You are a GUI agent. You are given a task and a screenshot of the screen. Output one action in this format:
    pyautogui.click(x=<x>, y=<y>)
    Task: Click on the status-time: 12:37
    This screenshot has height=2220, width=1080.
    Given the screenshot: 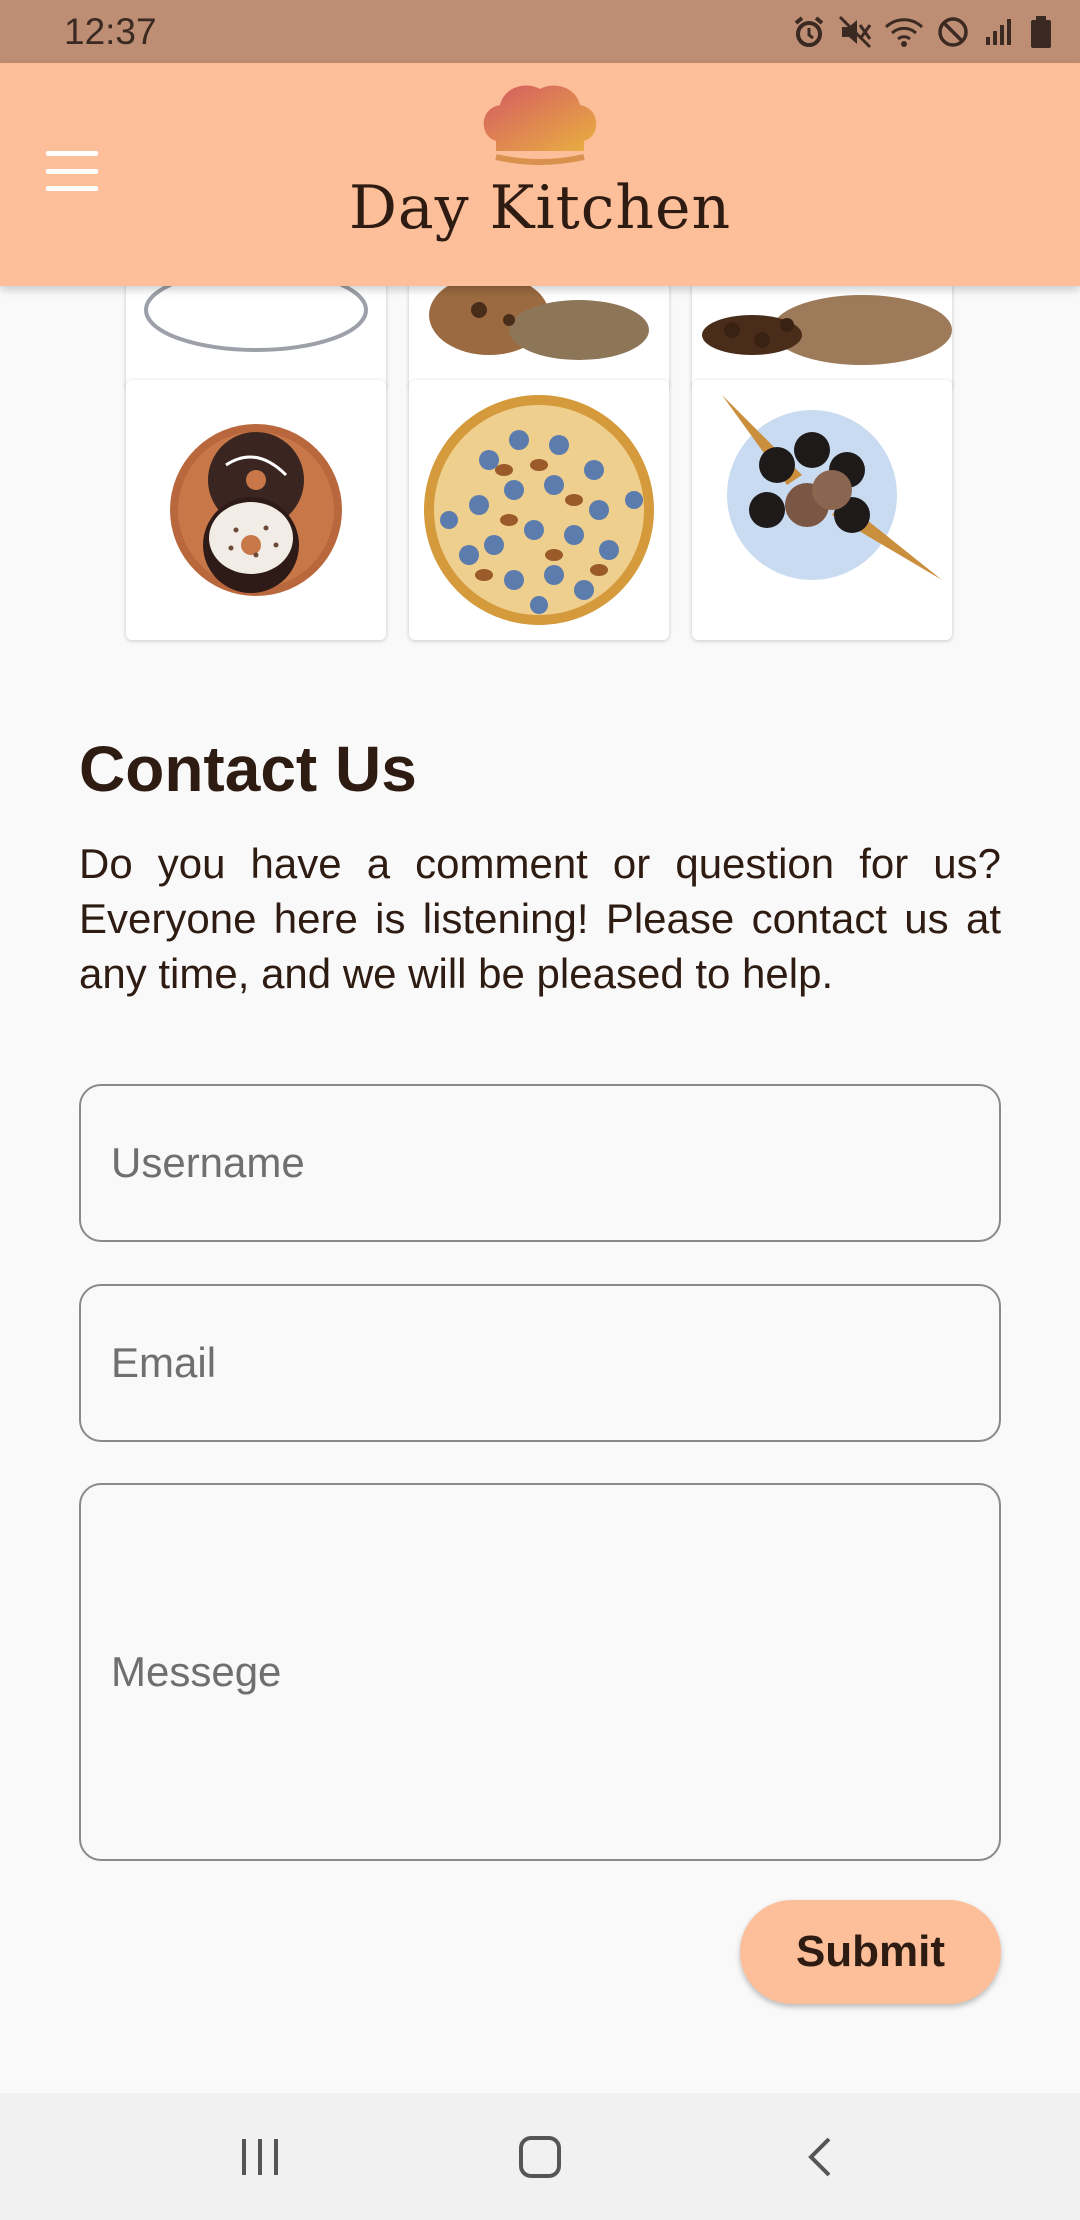 What is the action you would take?
    pyautogui.click(x=110, y=31)
    